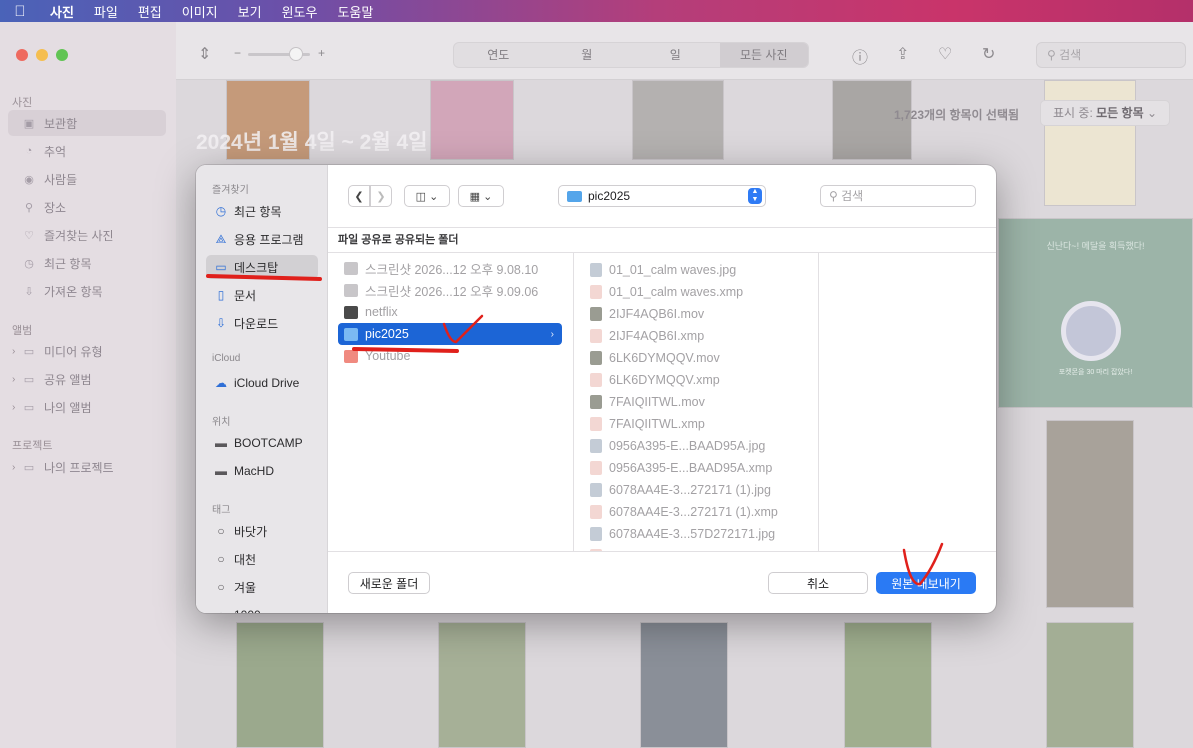 The width and height of the screenshot is (1193, 748). Describe the element at coordinates (230, 190) in the screenshot. I see `favorites-section-label: 즐겨찾기` at that location.